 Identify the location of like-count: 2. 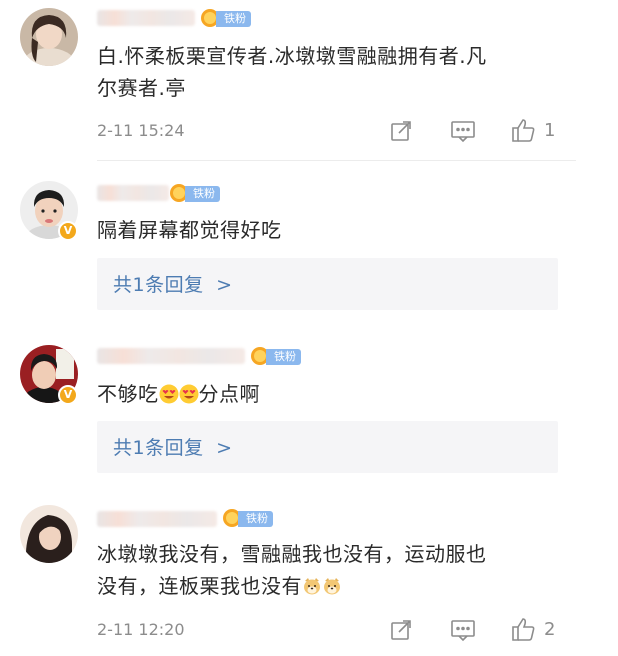
(550, 629).